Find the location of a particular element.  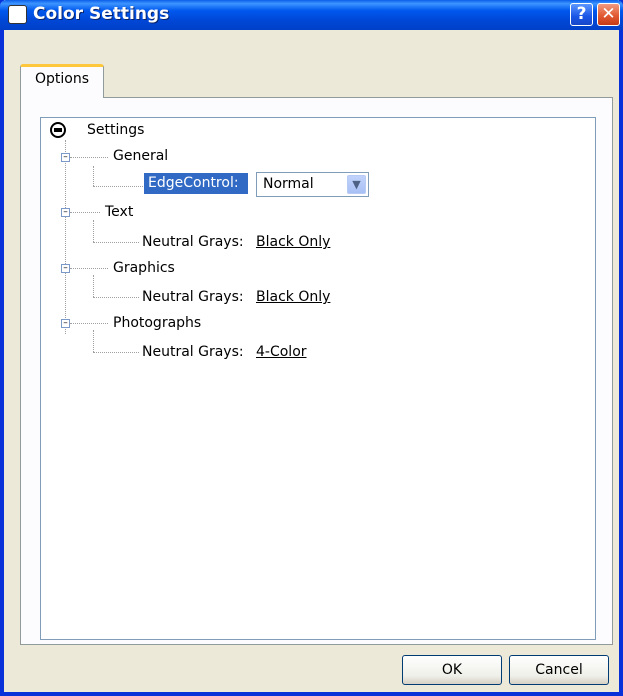

tree-root-settings: Settings is located at coordinates (115, 130).